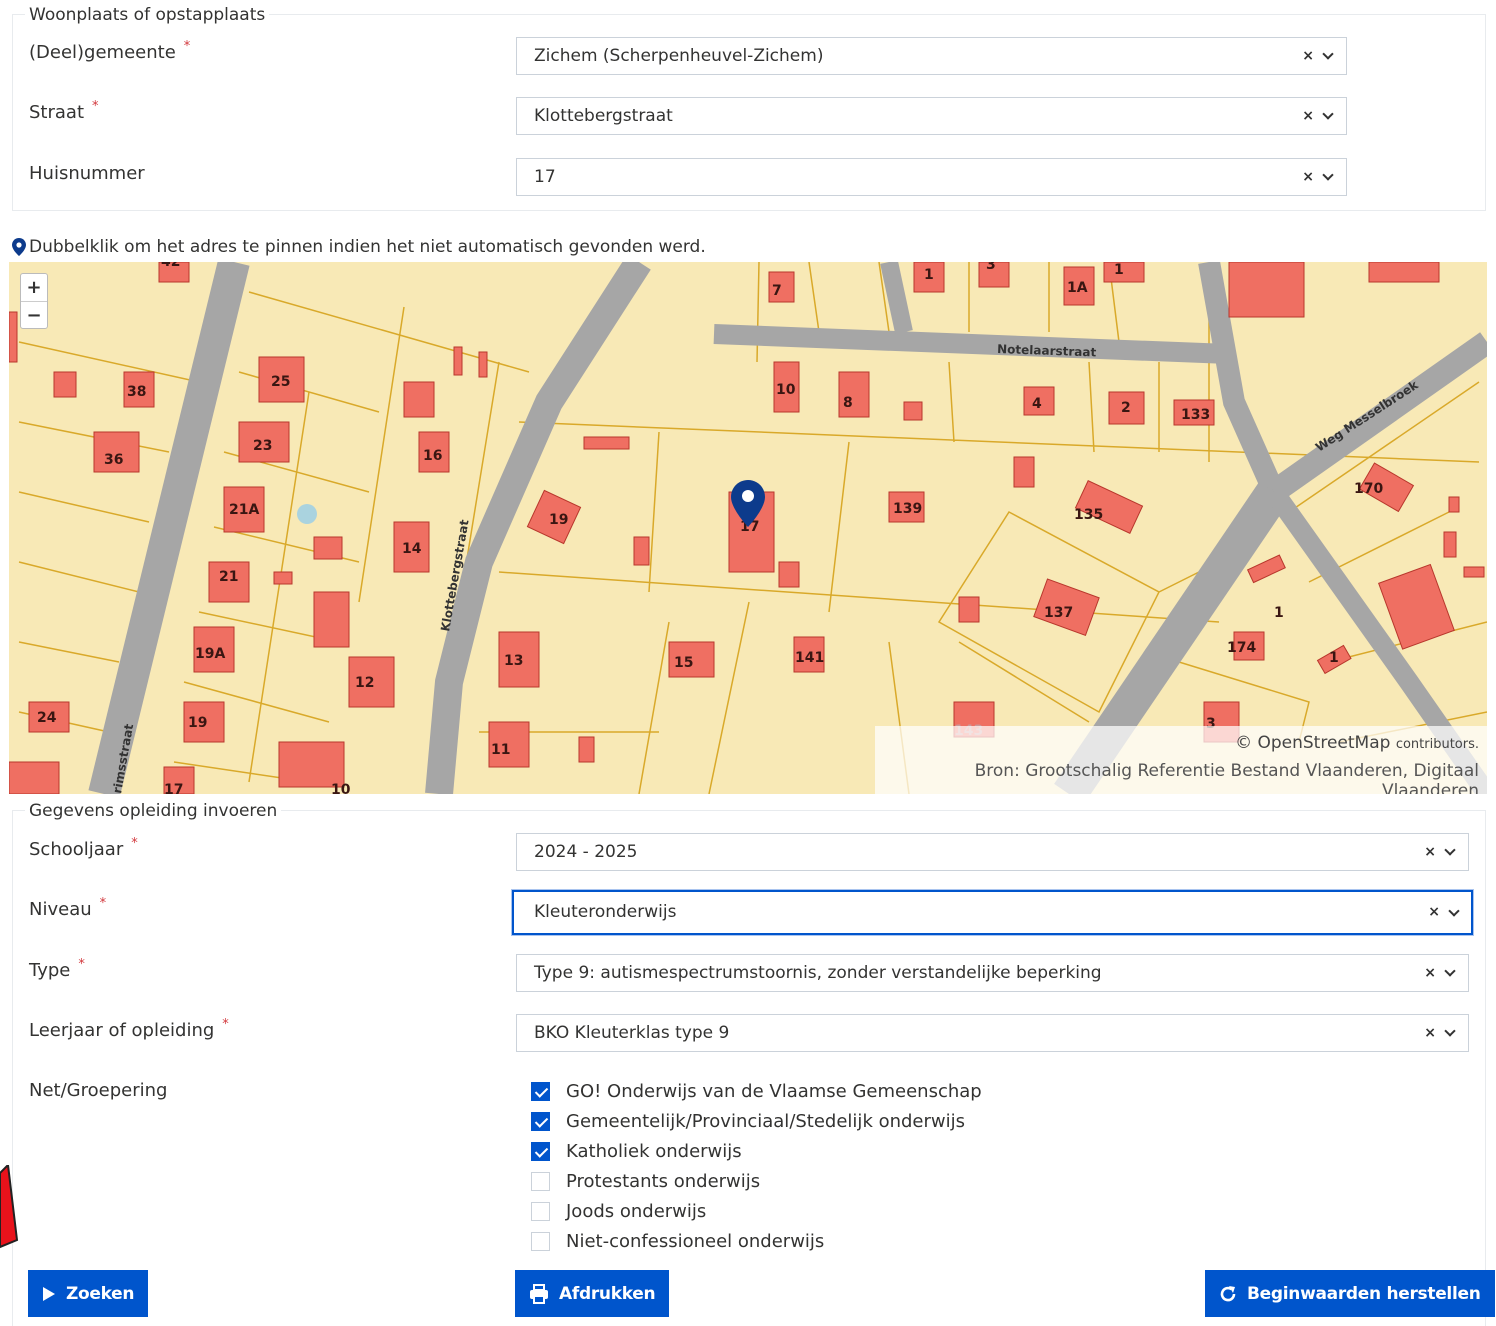  What do you see at coordinates (683, 663) in the screenshot?
I see `house-number: 15` at bounding box center [683, 663].